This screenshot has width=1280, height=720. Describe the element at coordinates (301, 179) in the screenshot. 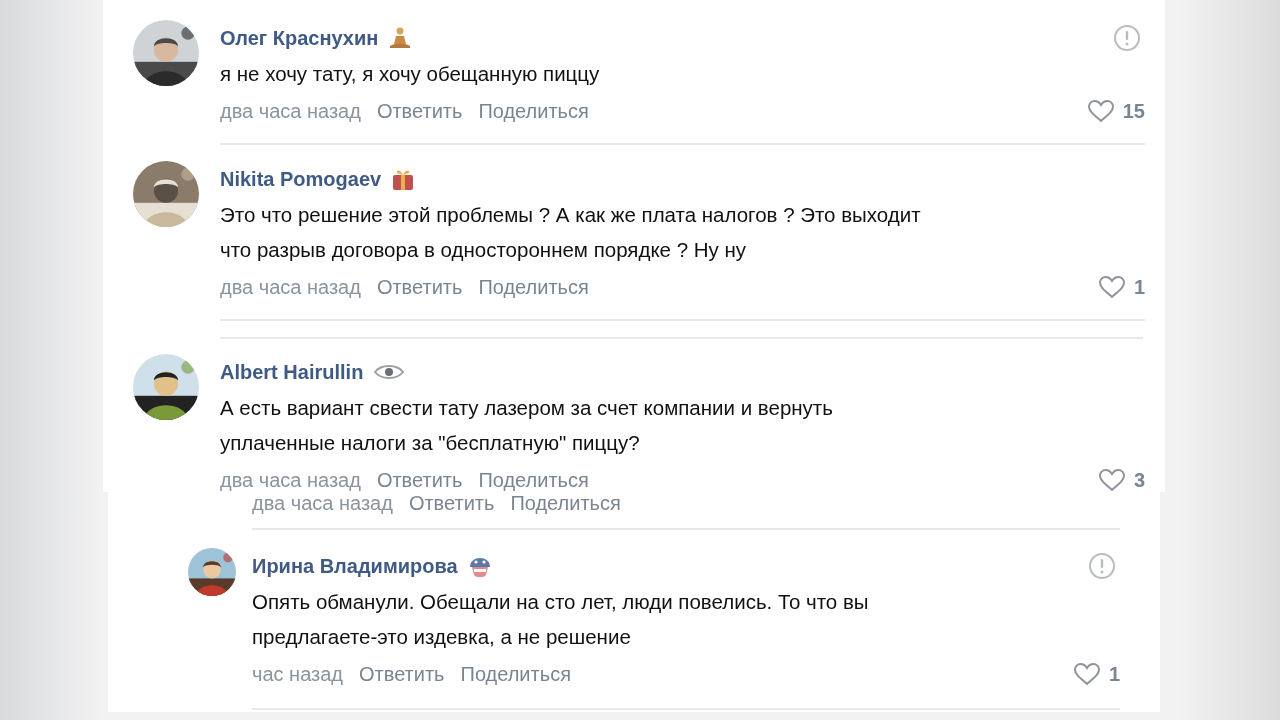

I see `author-name: Nikita Pomogaev` at that location.